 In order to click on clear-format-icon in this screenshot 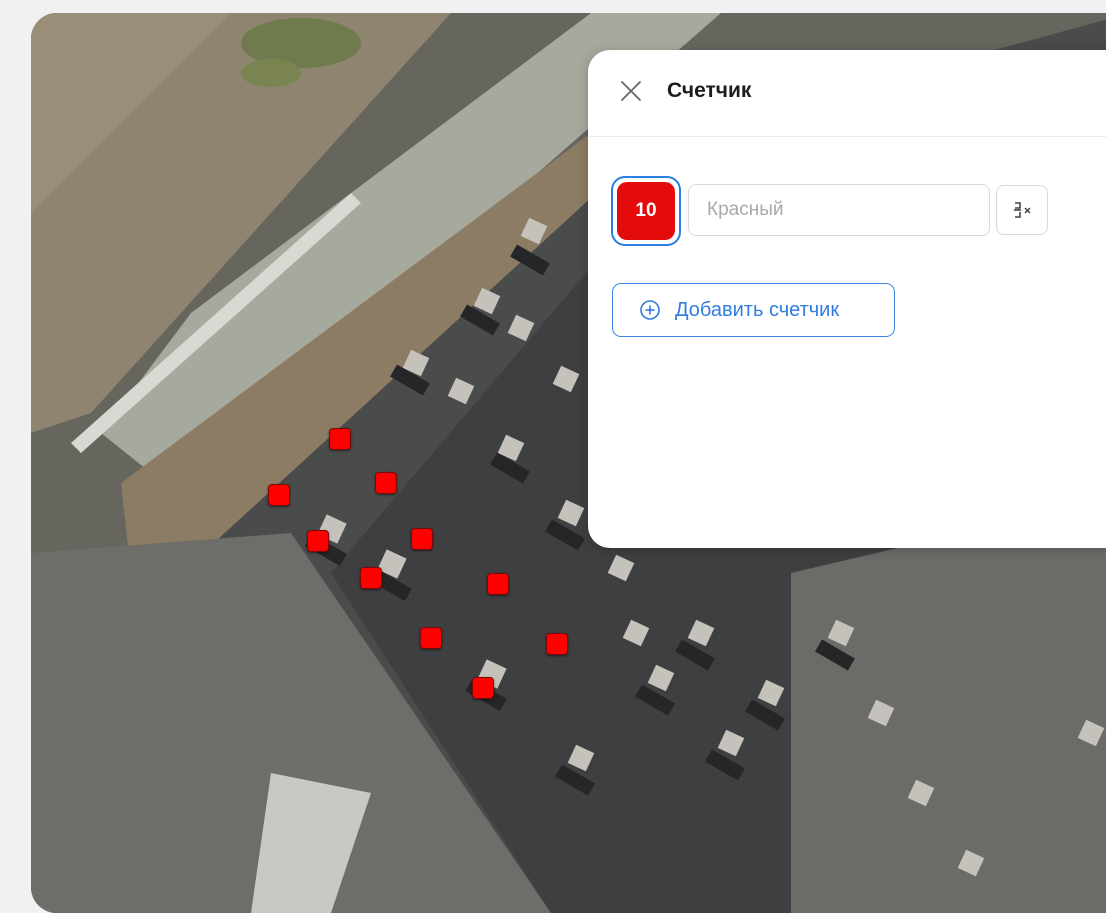, I will do `click(1022, 210)`.